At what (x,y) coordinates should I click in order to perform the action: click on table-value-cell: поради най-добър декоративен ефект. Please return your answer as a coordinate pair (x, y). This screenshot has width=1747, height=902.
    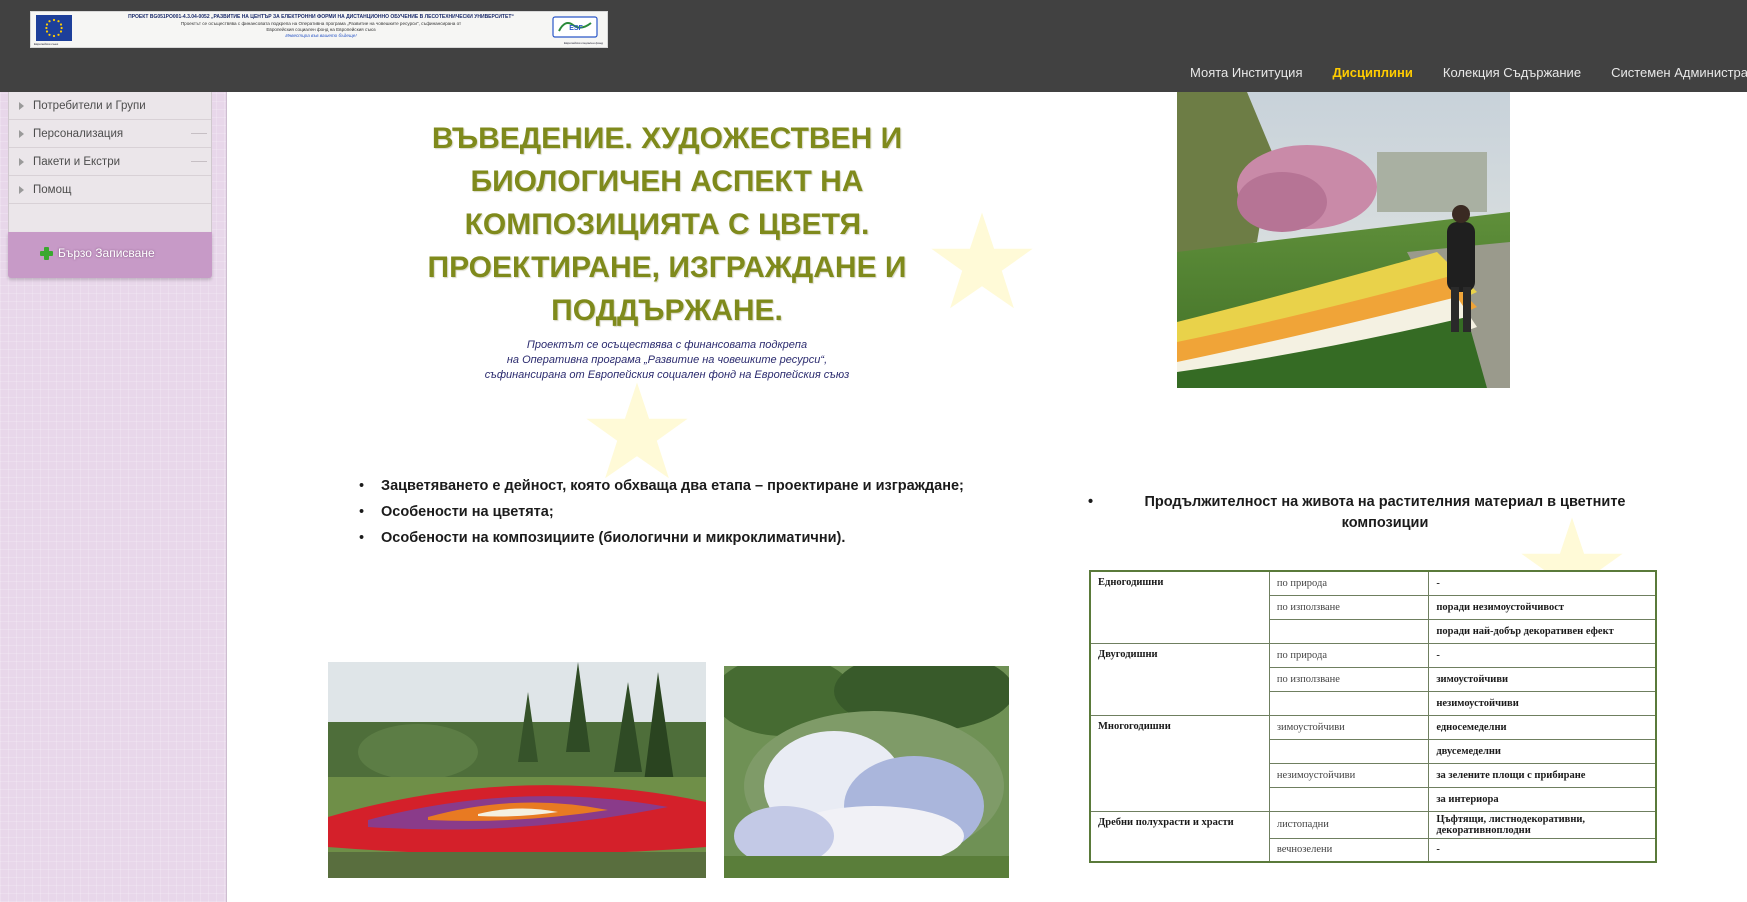
    Looking at the image, I should click on (1542, 631).